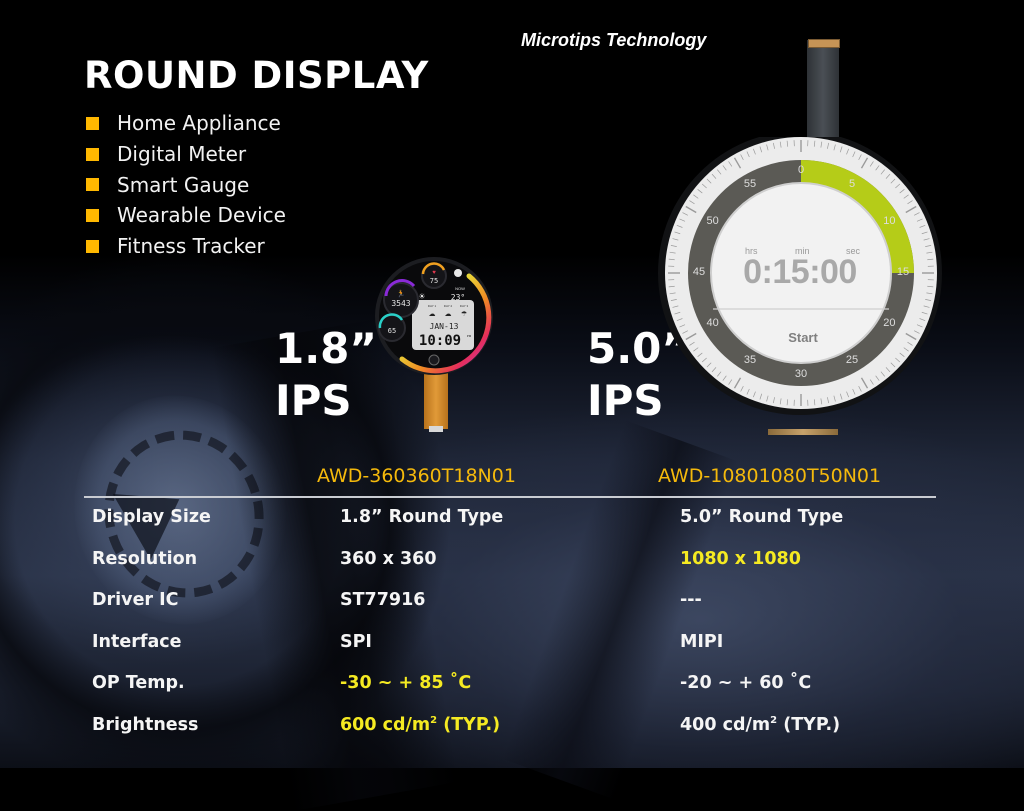  What do you see at coordinates (382, 600) in the screenshot?
I see `spec-value-model-1: ST77916` at bounding box center [382, 600].